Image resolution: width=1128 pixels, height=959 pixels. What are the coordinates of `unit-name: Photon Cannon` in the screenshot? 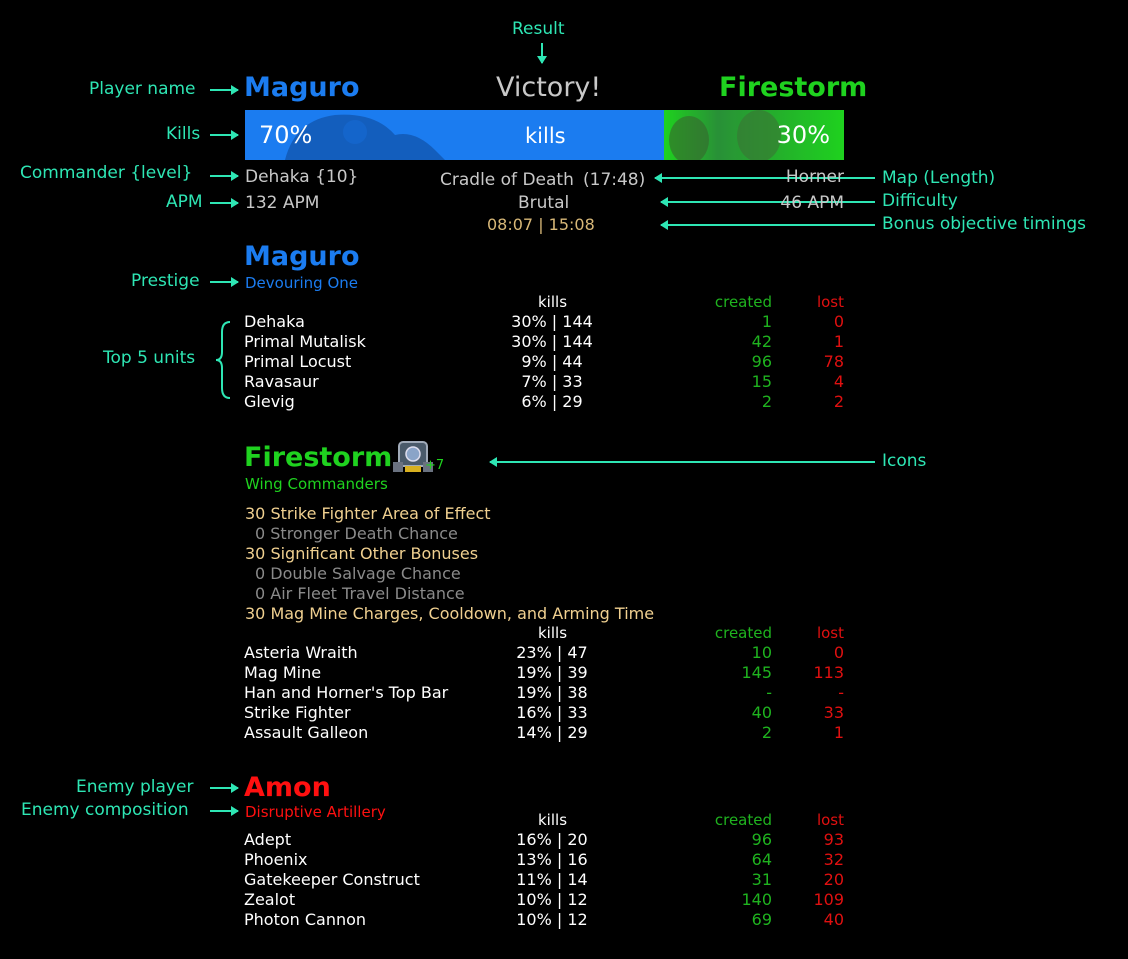 It's located at (305, 919).